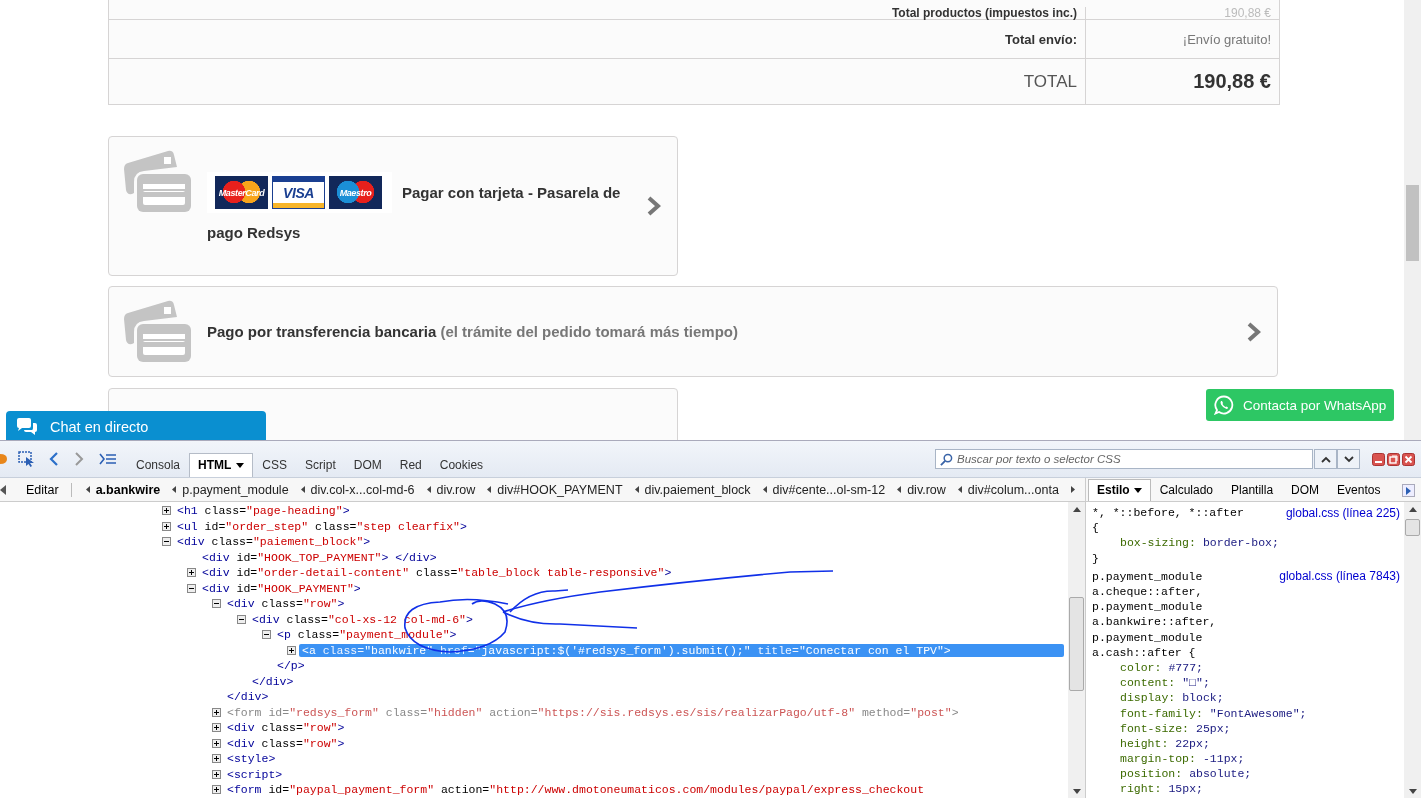 The height and width of the screenshot is (798, 1421). I want to click on search-field: Buscar por texto o selector CSS, so click(1124, 459).